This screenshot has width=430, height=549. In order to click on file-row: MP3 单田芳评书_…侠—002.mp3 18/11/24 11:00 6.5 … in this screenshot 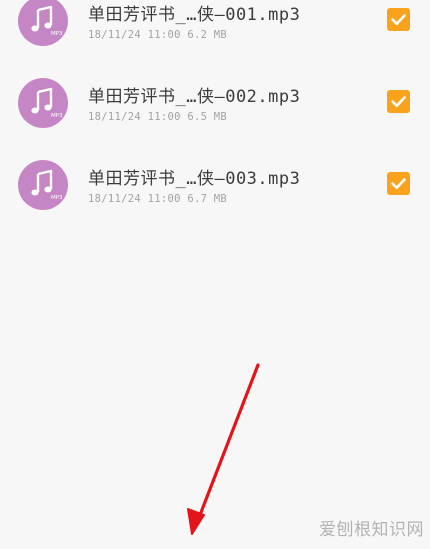, I will do `click(215, 101)`.